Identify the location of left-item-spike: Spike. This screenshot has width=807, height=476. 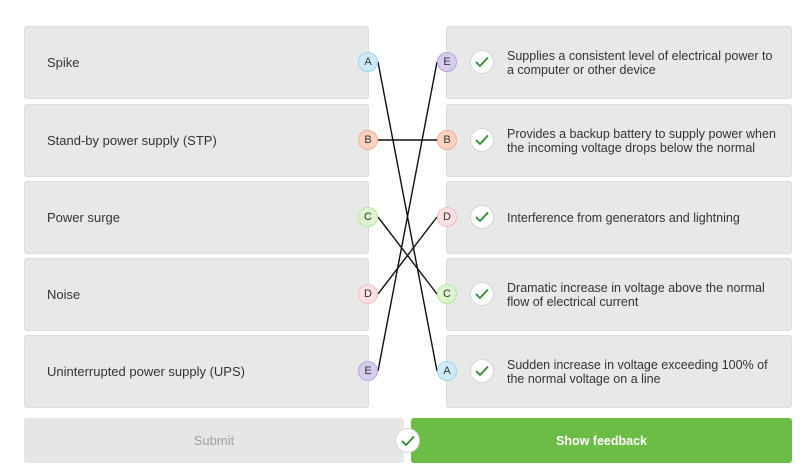
(196, 62).